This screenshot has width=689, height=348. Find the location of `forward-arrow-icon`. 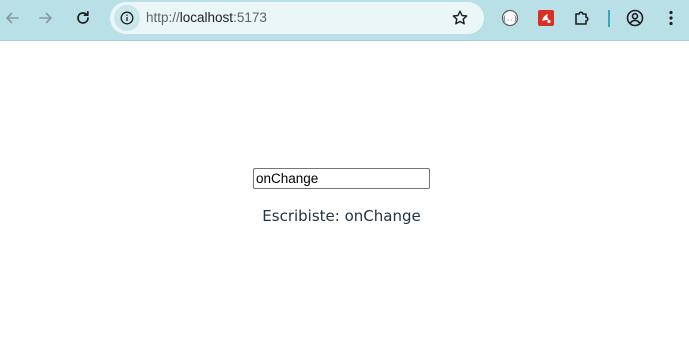

forward-arrow-icon is located at coordinates (46, 18).